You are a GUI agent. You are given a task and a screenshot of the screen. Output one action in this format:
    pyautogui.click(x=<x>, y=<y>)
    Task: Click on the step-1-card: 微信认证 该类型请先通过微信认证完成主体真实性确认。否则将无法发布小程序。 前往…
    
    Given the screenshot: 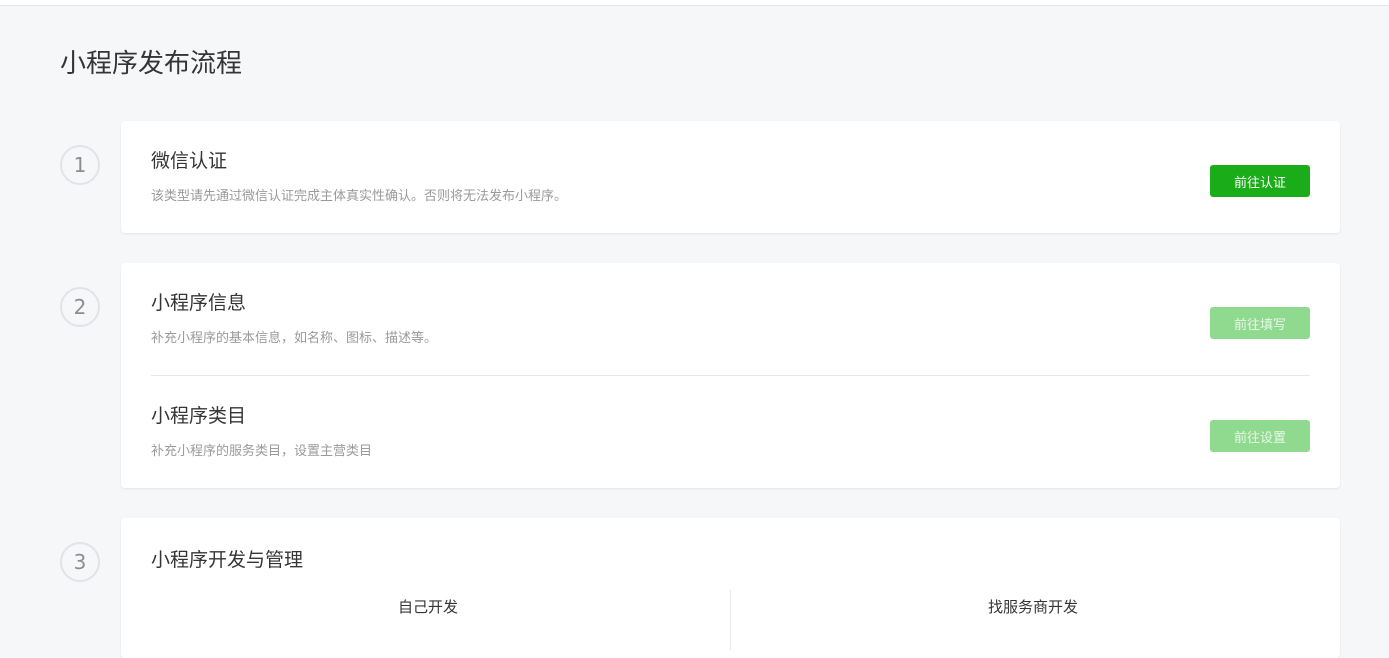 What is the action you would take?
    pyautogui.click(x=730, y=177)
    